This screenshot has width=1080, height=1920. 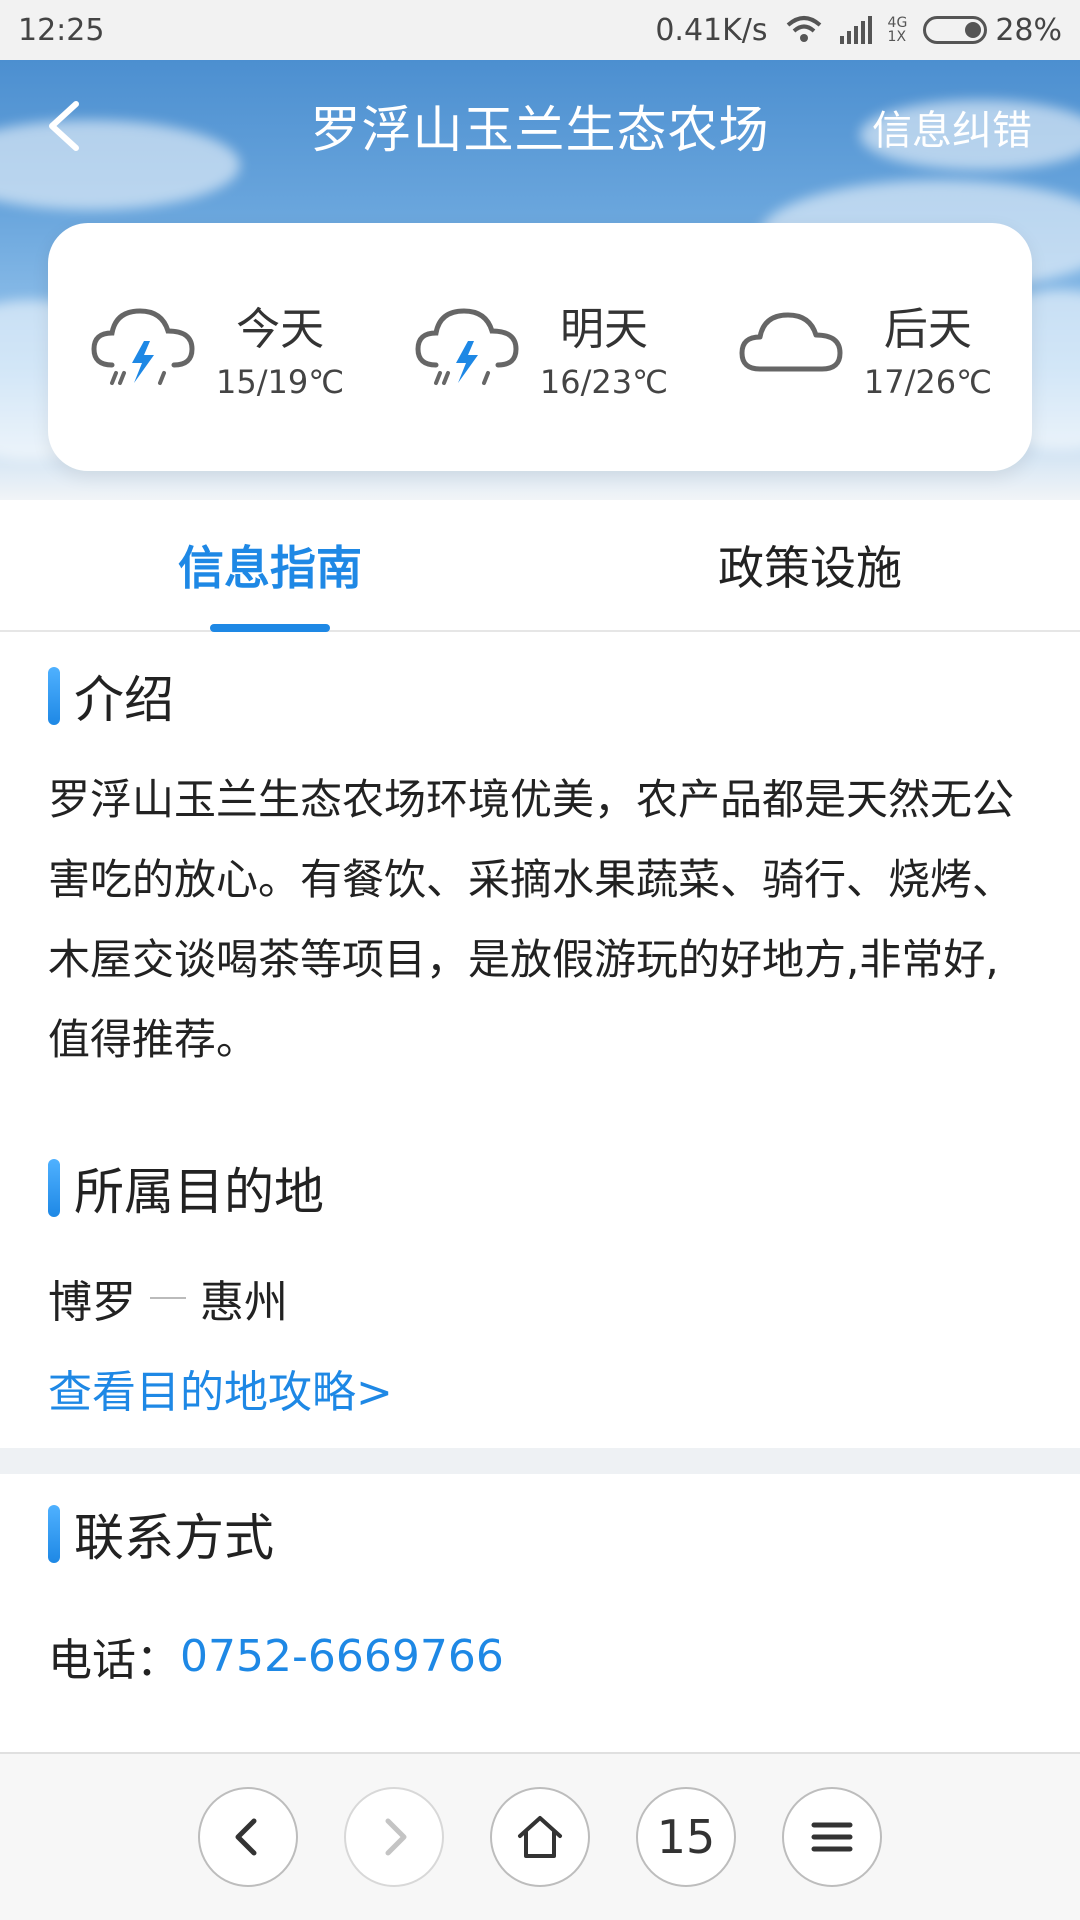 I want to click on home-icon, so click(x=540, y=1837).